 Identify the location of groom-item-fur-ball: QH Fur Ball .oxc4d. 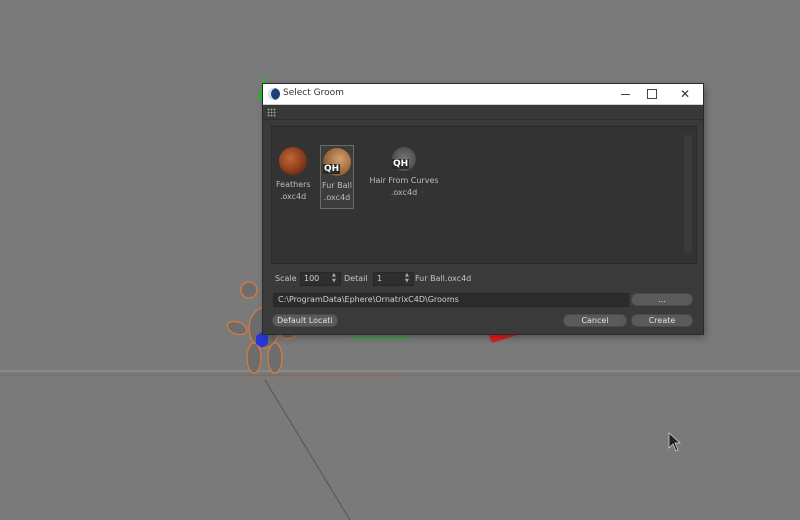
(337, 177).